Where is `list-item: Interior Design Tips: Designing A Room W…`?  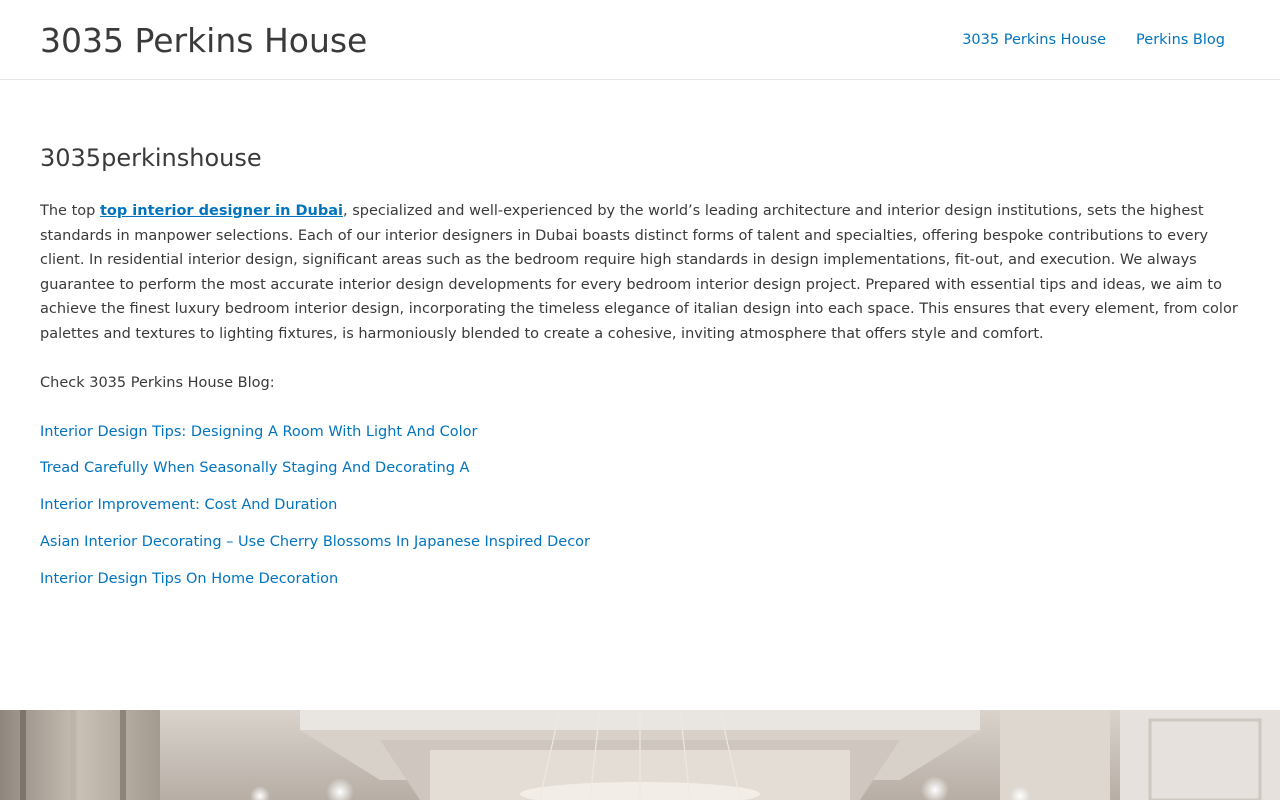
list-item: Interior Design Tips: Designing A Room W… is located at coordinates (640, 438).